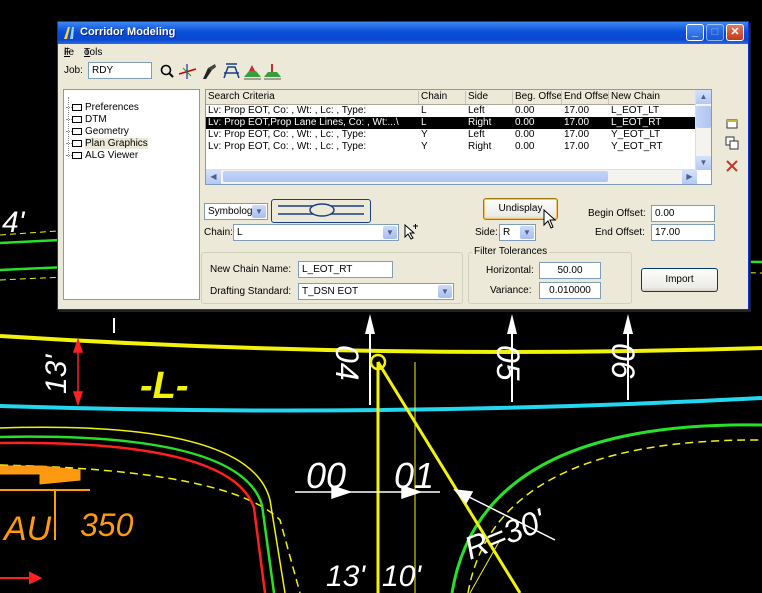 Image resolution: width=762 pixels, height=593 pixels. Describe the element at coordinates (683, 213) in the screenshot. I see `begin-offset-input: 0.00` at that location.